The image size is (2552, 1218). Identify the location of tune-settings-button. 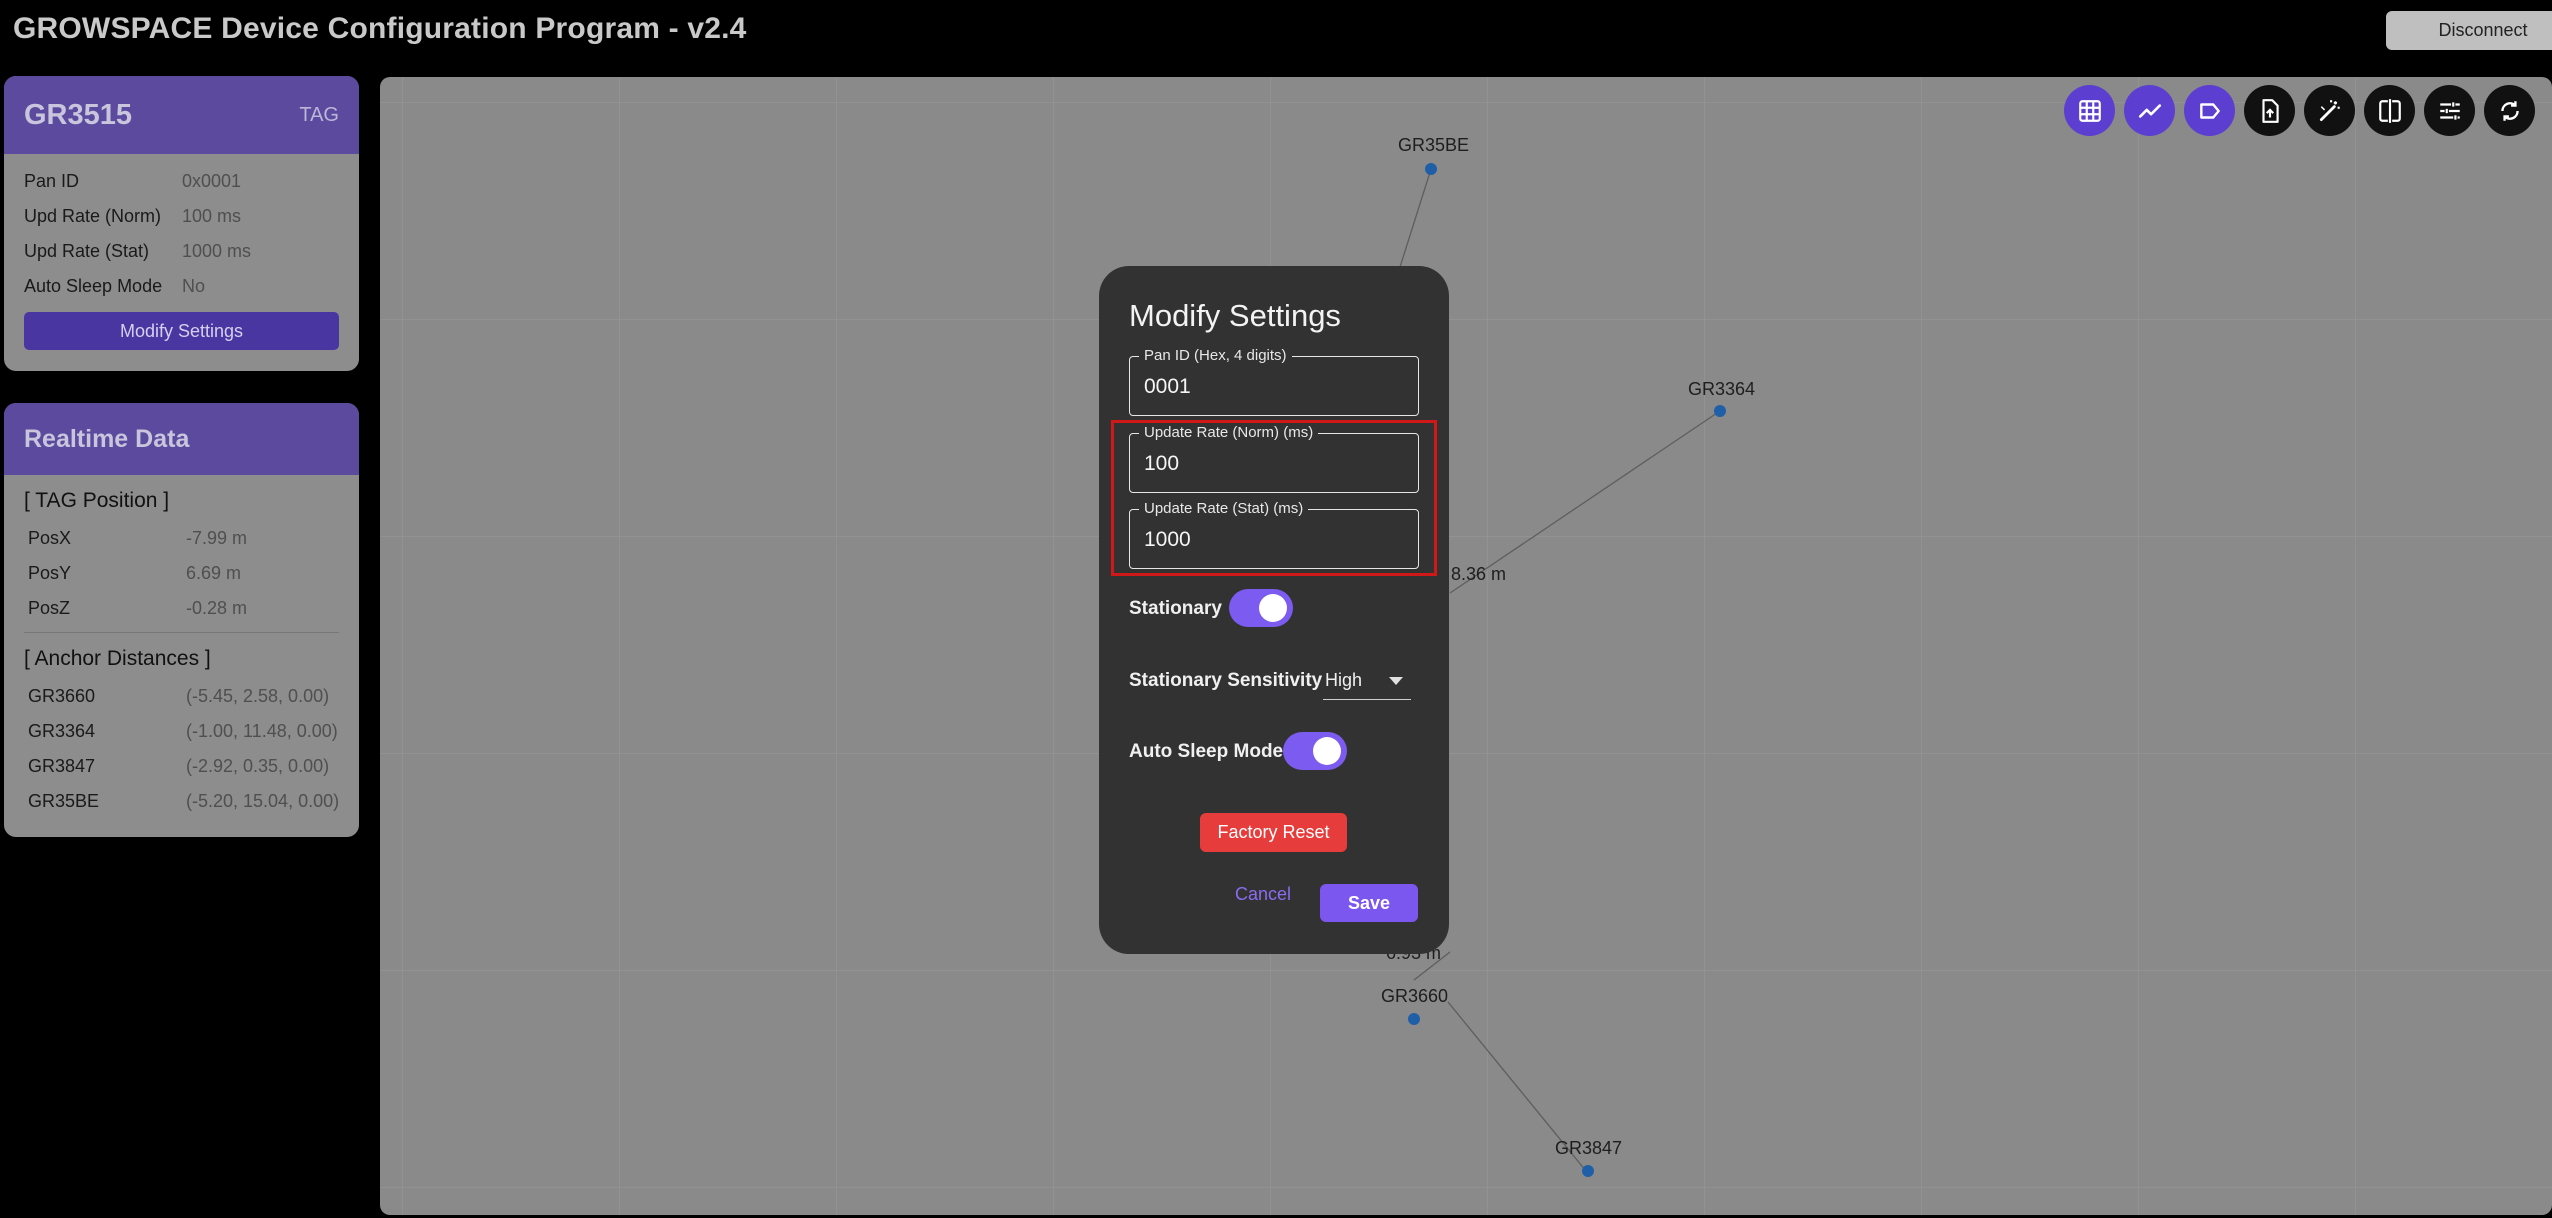
(2449, 110).